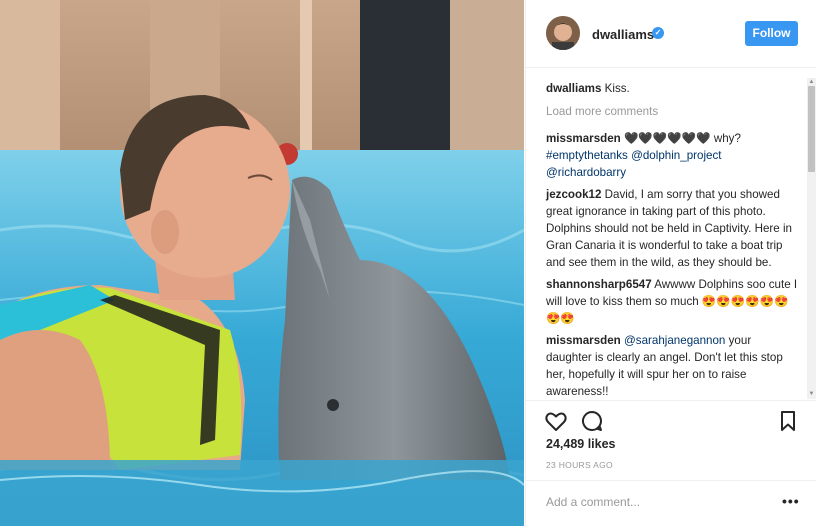 This screenshot has height=526, width=816. Describe the element at coordinates (556, 421) in the screenshot. I see `heart-icon` at that location.